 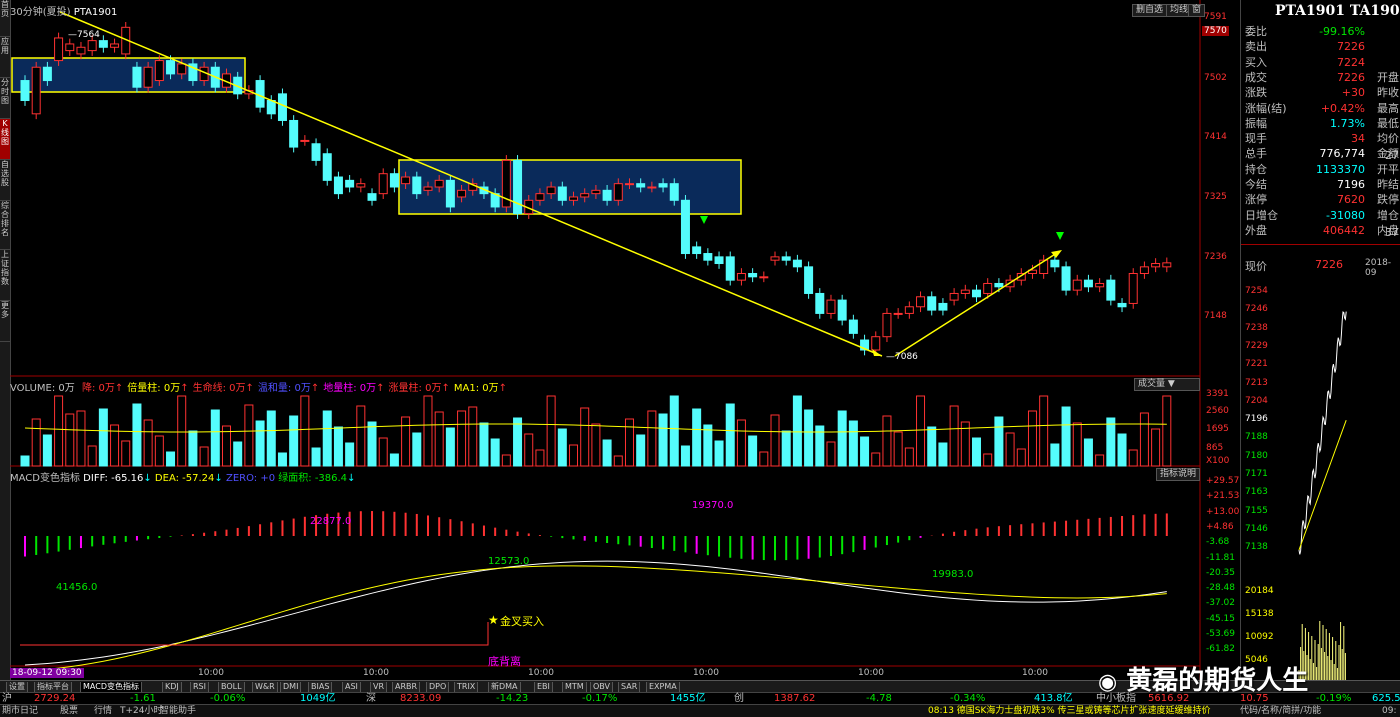 What do you see at coordinates (5, 18) in the screenshot?
I see `left-tab-home: 首页` at bounding box center [5, 18].